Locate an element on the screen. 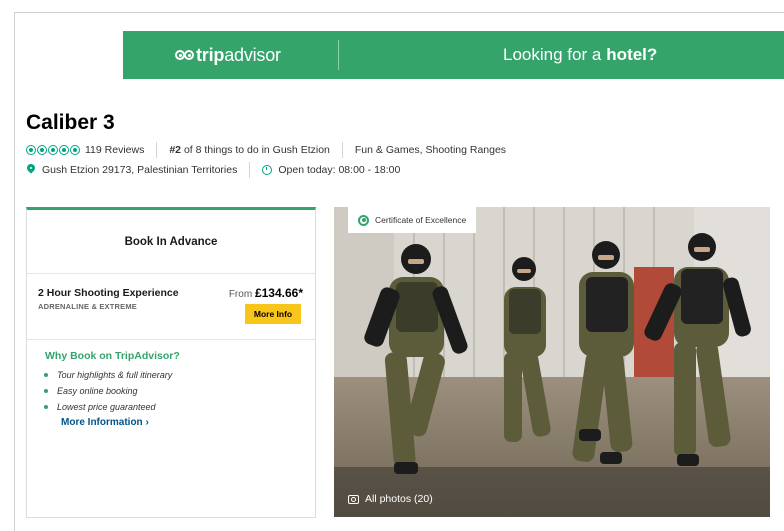 This screenshot has height=531, width=784. more-info-button: More Info is located at coordinates (273, 314).